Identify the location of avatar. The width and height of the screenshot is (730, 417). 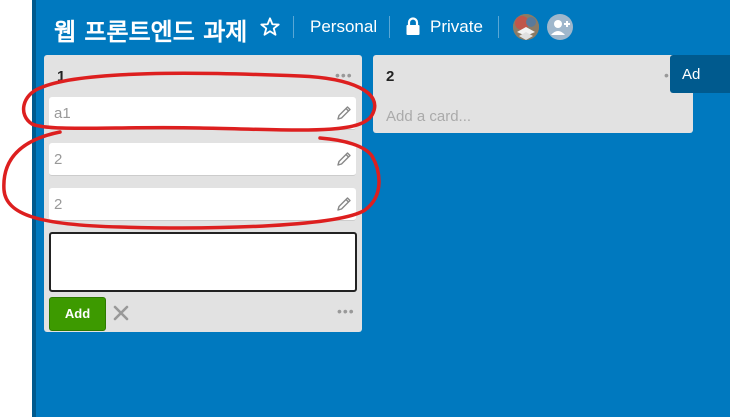
(526, 27).